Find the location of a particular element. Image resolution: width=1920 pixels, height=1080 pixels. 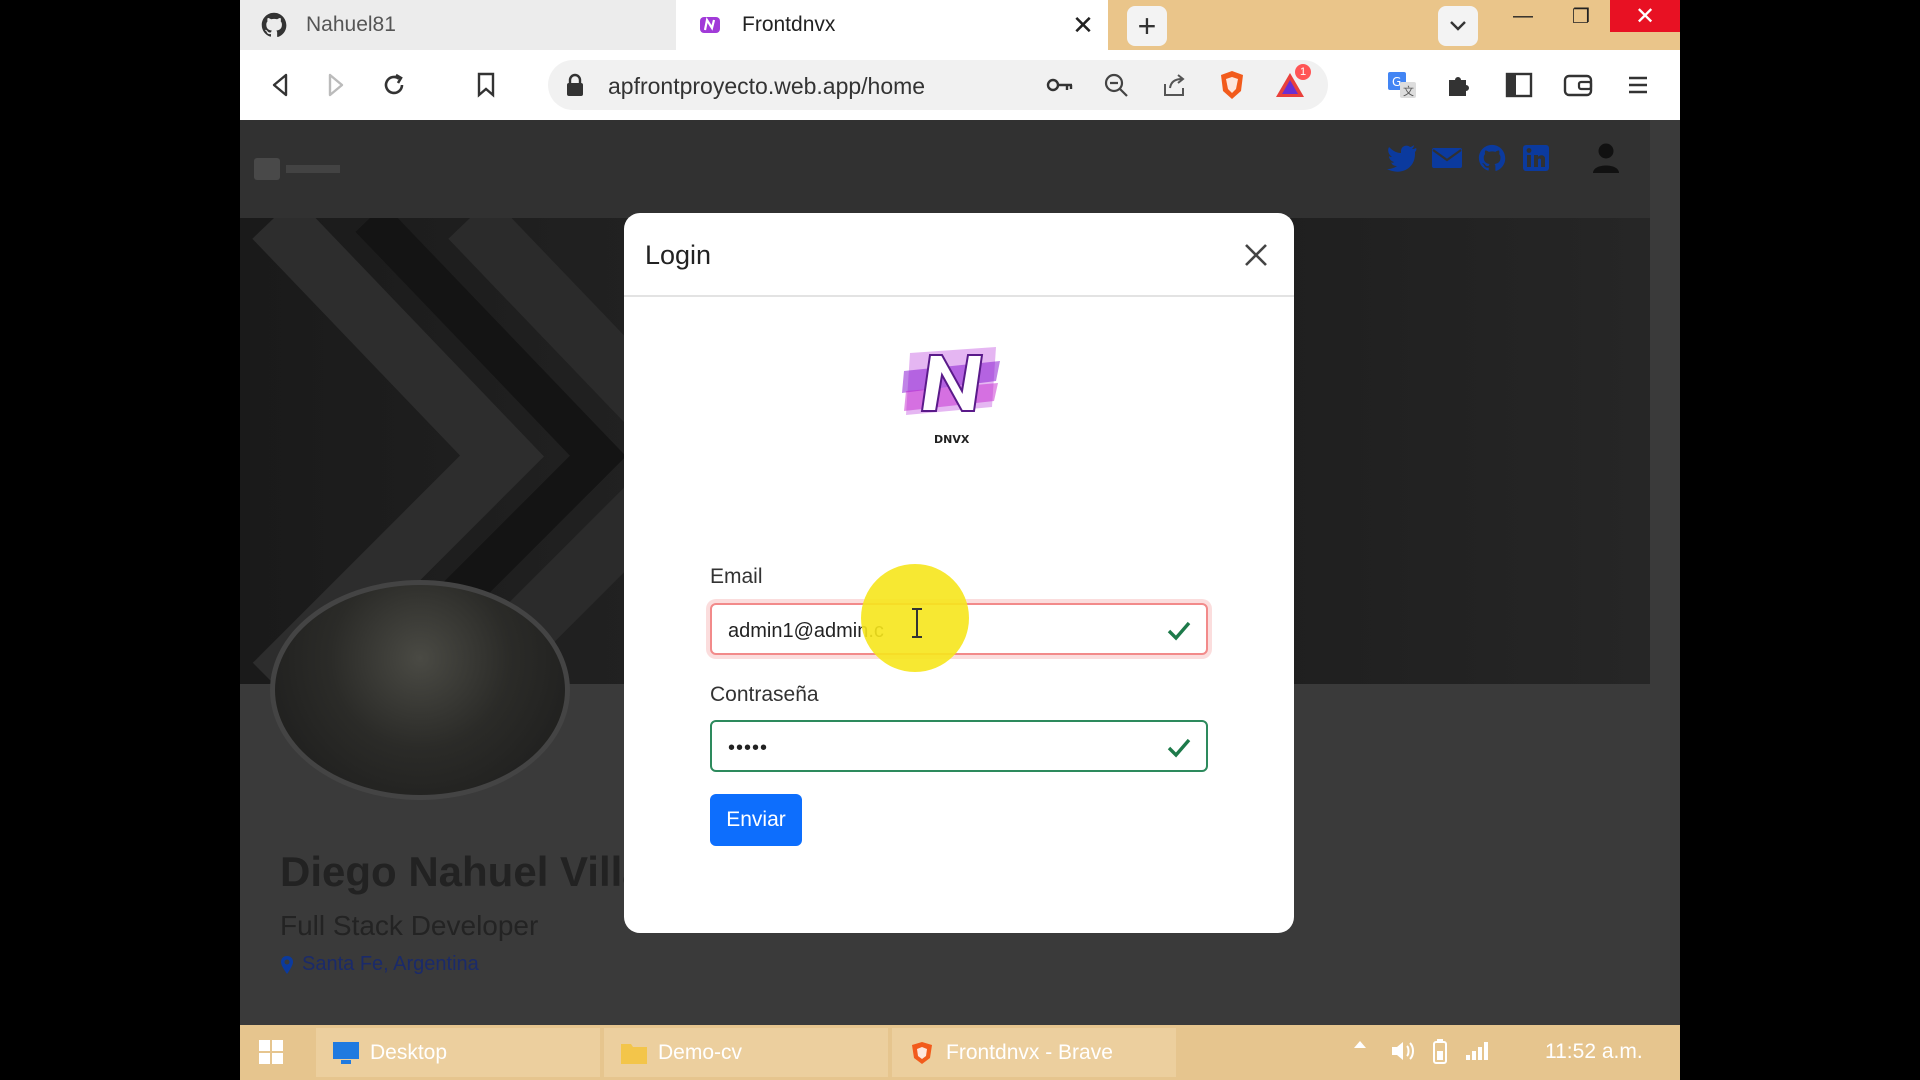

chevron-up-icon is located at coordinates (1360, 1044).